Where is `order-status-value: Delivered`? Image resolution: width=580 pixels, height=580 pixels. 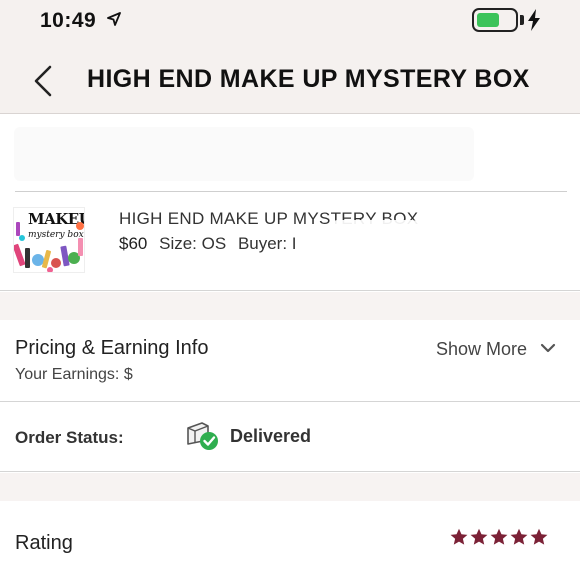
order-status-value: Delivered is located at coordinates (271, 436).